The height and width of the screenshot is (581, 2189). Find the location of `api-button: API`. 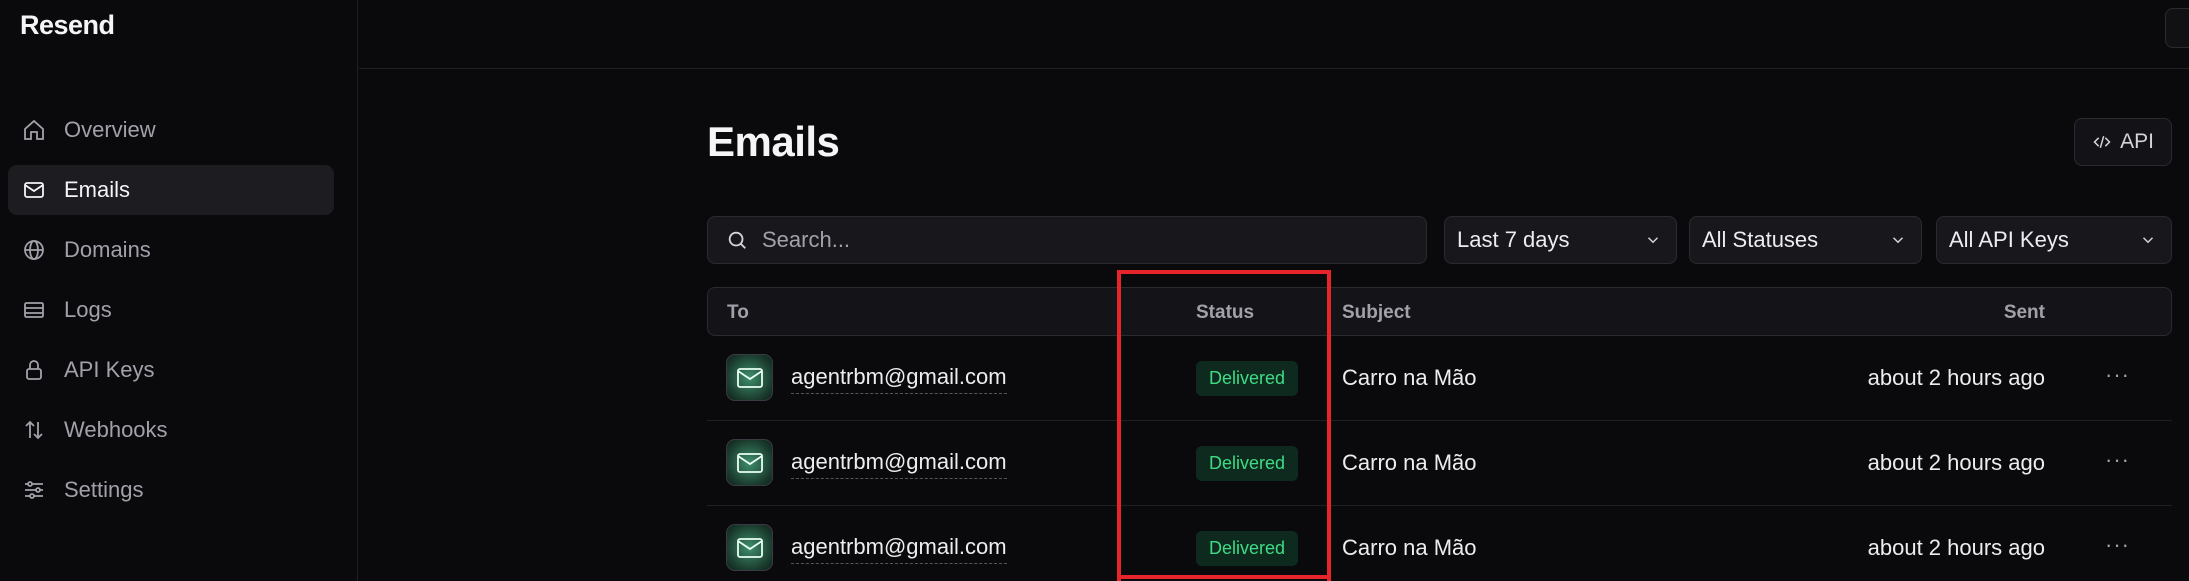

api-button: API is located at coordinates (2123, 142).